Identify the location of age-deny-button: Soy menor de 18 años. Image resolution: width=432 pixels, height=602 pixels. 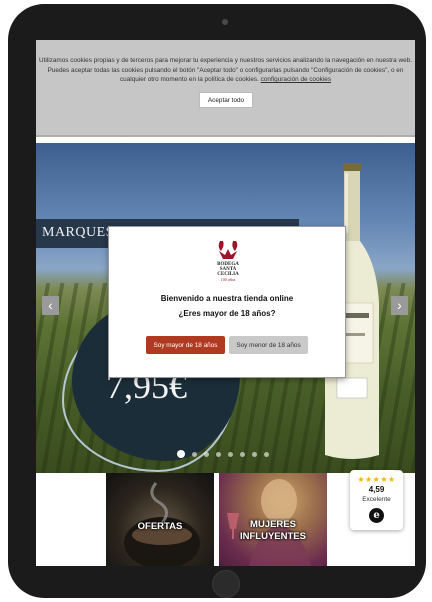
(268, 345).